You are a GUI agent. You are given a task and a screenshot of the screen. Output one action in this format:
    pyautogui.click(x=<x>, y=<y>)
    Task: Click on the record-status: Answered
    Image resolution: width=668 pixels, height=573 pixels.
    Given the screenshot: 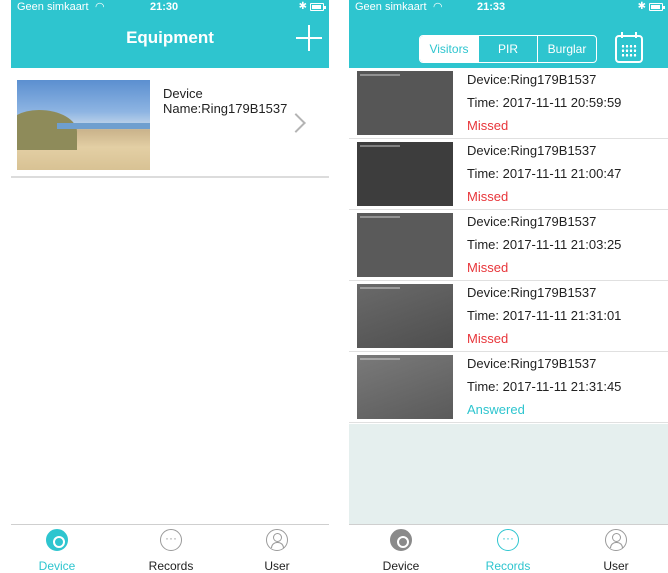 What is the action you would take?
    pyautogui.click(x=496, y=409)
    